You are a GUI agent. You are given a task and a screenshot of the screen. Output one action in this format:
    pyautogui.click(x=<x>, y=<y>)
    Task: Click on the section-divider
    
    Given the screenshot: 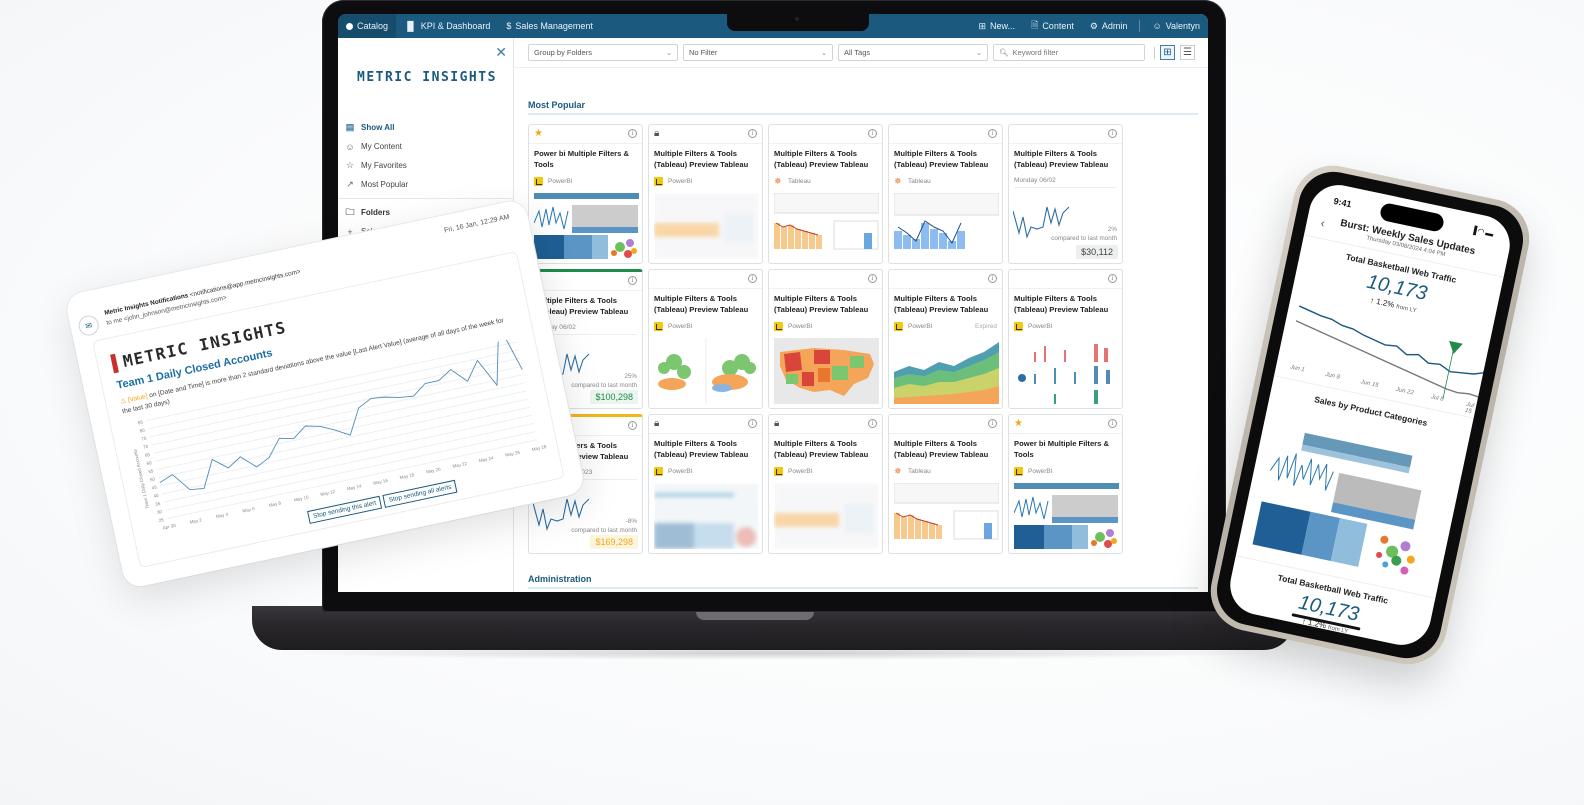 What is the action you would take?
    pyautogui.click(x=863, y=588)
    